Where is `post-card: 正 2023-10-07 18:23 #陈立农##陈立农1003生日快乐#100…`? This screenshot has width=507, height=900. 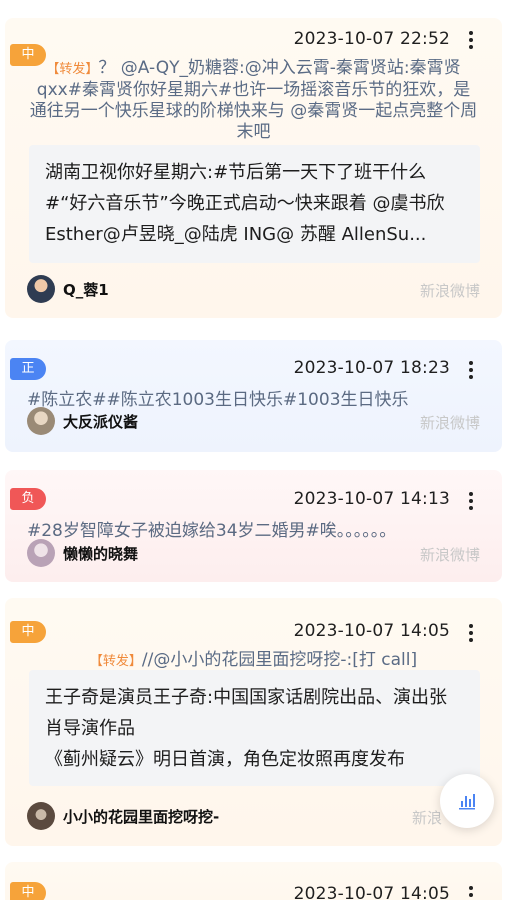
post-card: 正 2023-10-07 18:23 #陈立农##陈立农1003生日快乐#100… is located at coordinates (253, 396).